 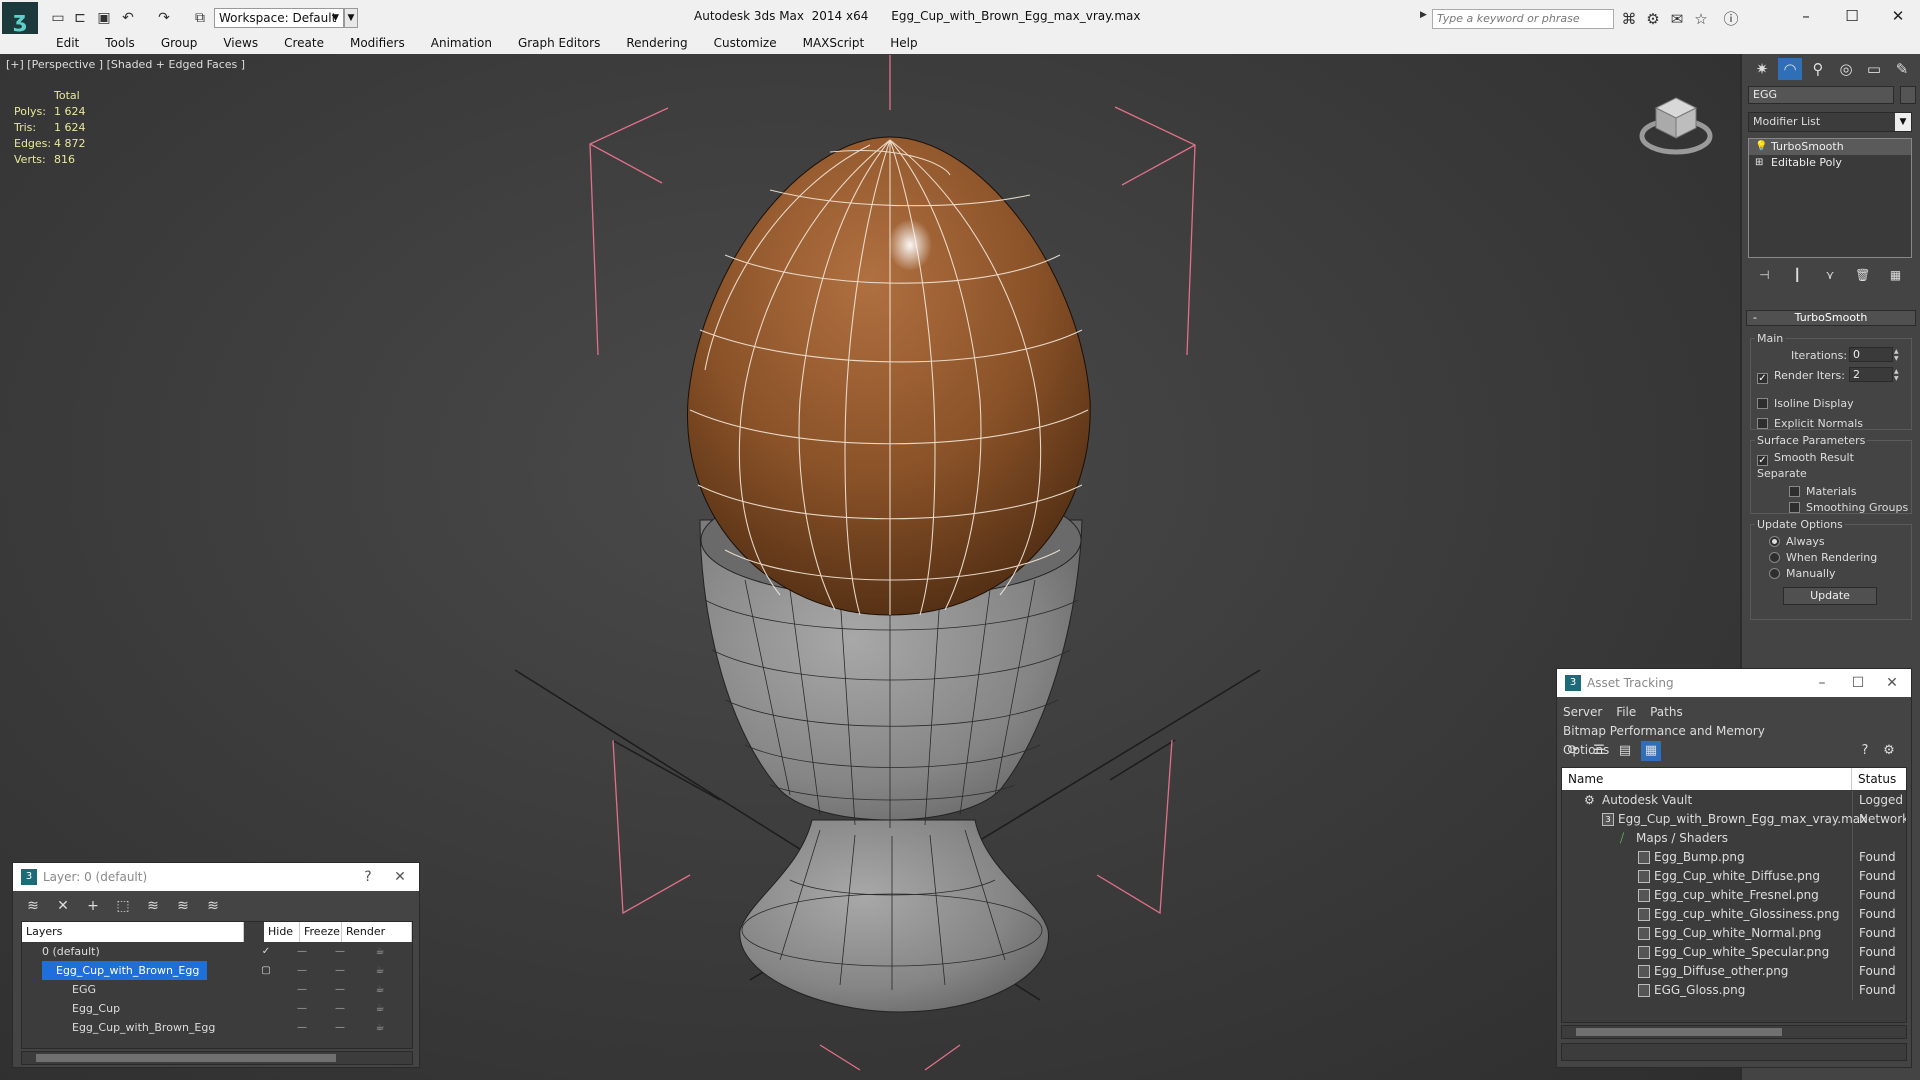 I want to click on search-expand-icon: ▶, so click(x=1425, y=18).